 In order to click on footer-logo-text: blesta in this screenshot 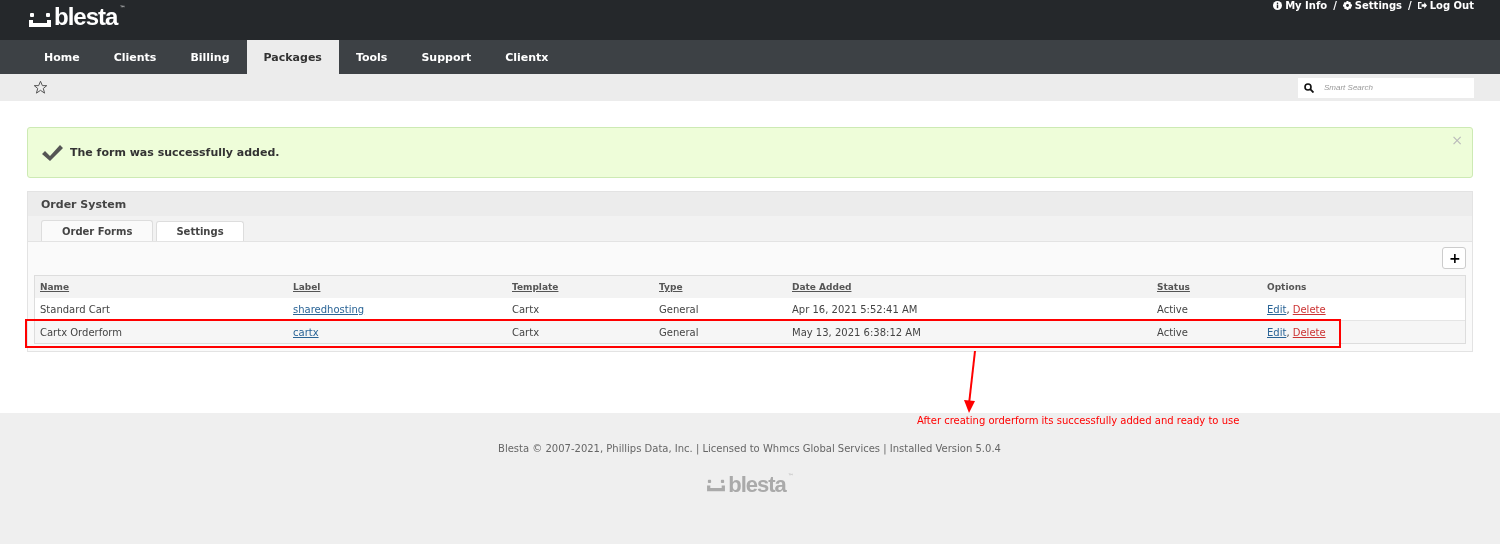, I will do `click(757, 485)`.